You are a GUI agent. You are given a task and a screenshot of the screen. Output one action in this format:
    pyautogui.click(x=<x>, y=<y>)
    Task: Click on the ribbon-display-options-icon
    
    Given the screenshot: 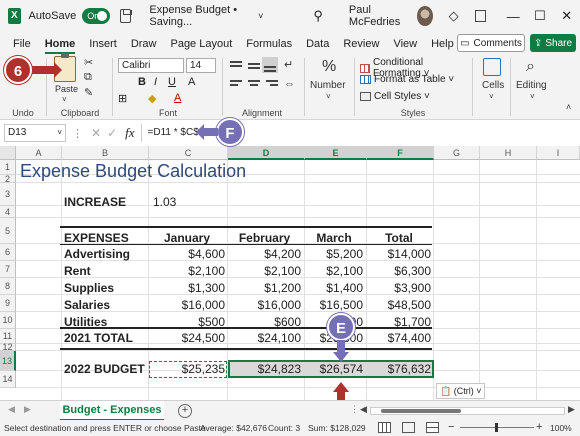 What is the action you would take?
    pyautogui.click(x=480, y=16)
    